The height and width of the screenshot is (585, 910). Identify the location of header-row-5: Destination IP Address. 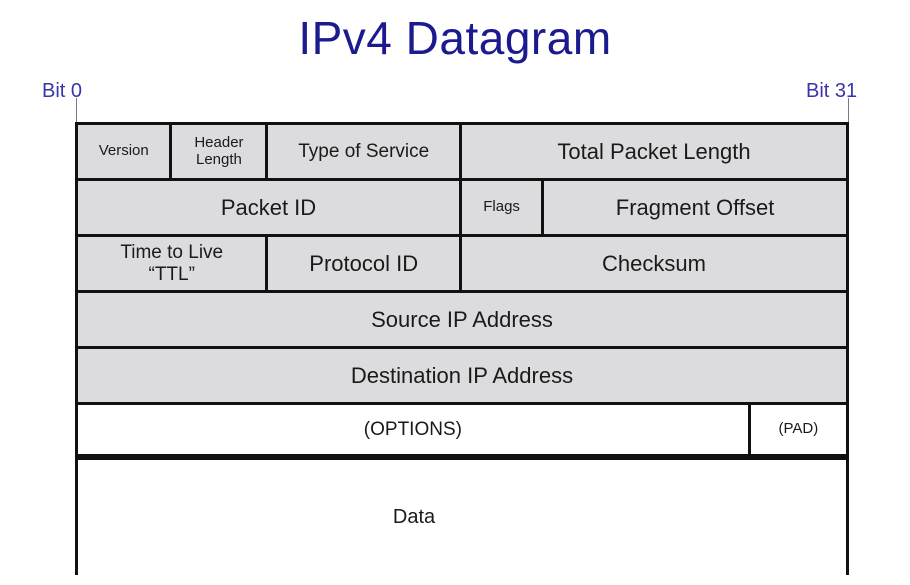
(462, 374).